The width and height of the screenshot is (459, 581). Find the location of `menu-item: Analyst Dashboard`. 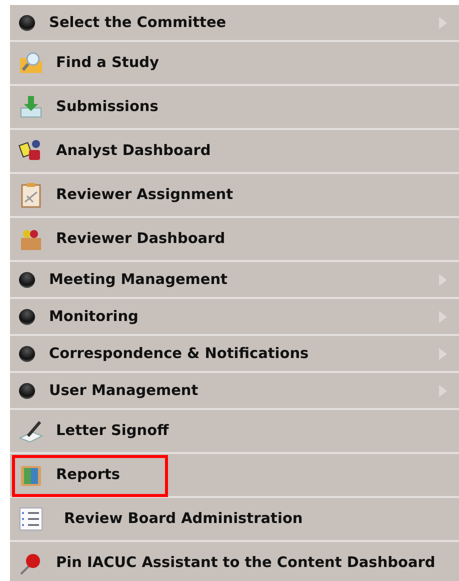

menu-item: Analyst Dashboard is located at coordinates (234, 151).